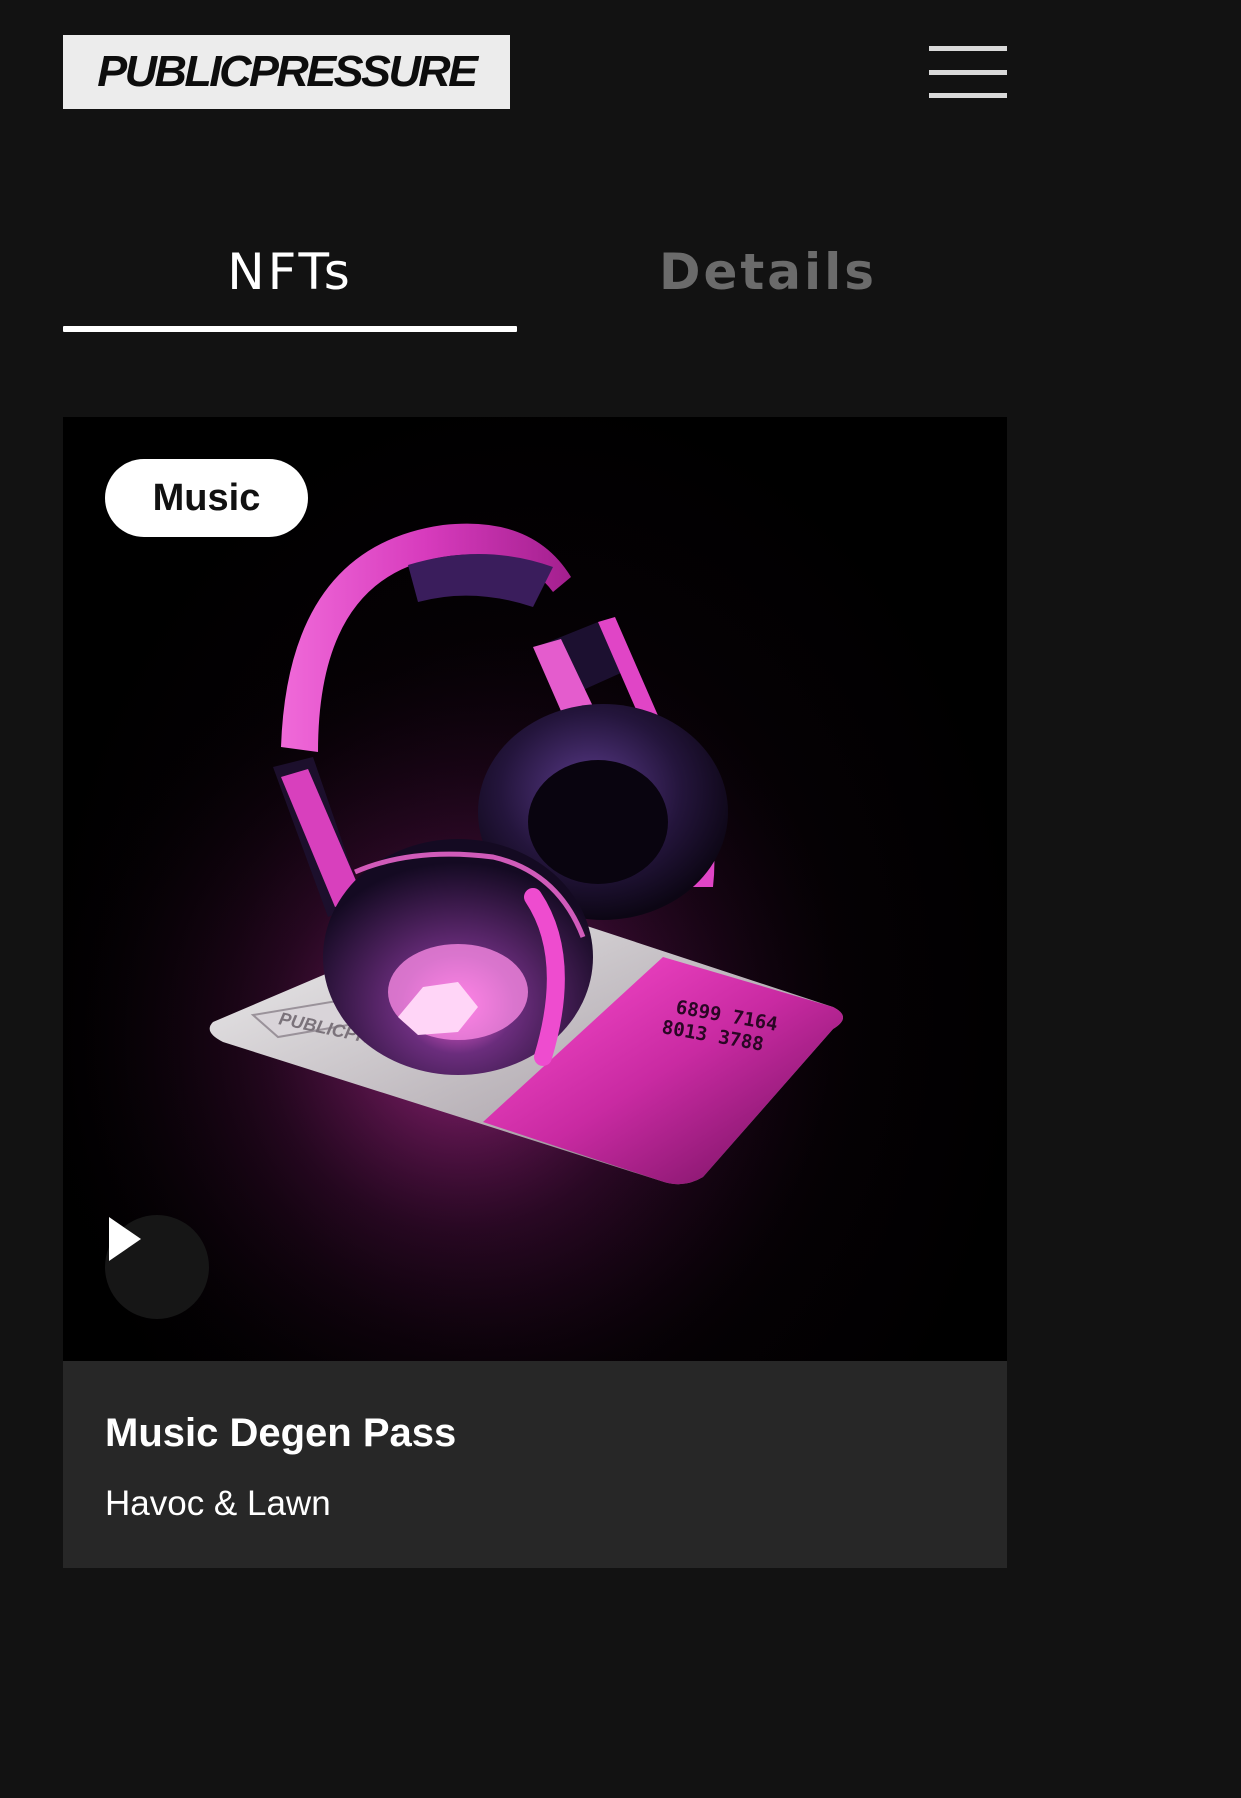 This screenshot has width=1241, height=1798. Describe the element at coordinates (280, 1467) in the screenshot. I see `nft-card-info: Music Degen Pass Havoc & Lawn` at that location.